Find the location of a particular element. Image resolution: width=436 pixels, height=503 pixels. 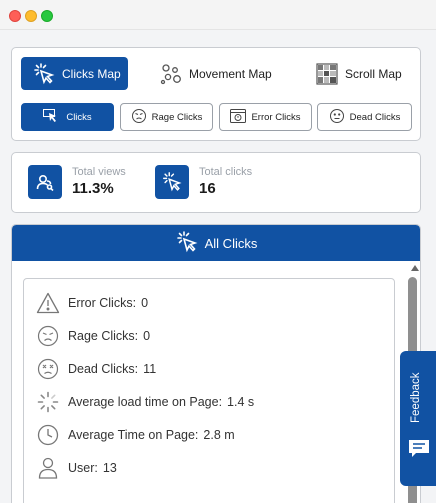

total-clicks-label: Total clicks is located at coordinates (226, 171).